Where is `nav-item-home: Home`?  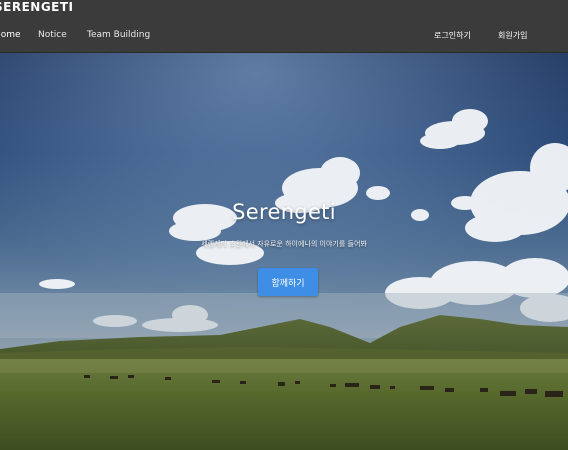
nav-item-home: Home is located at coordinates (10, 35).